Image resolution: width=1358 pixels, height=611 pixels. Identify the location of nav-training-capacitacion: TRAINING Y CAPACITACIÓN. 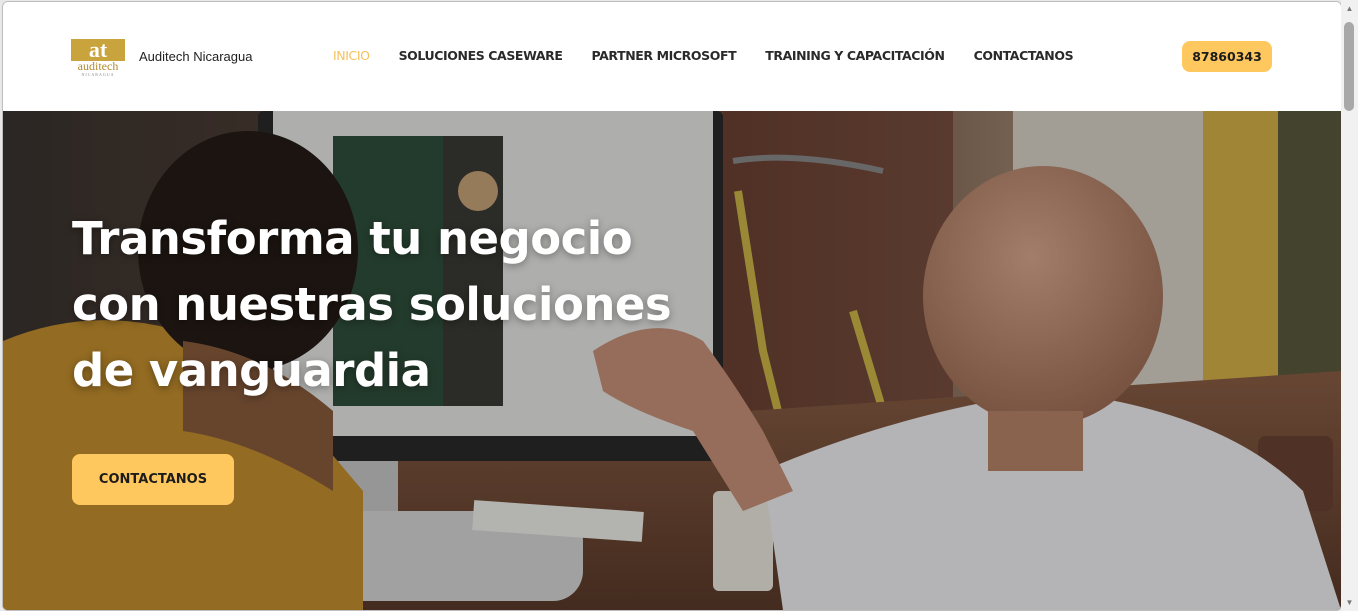
(855, 55).